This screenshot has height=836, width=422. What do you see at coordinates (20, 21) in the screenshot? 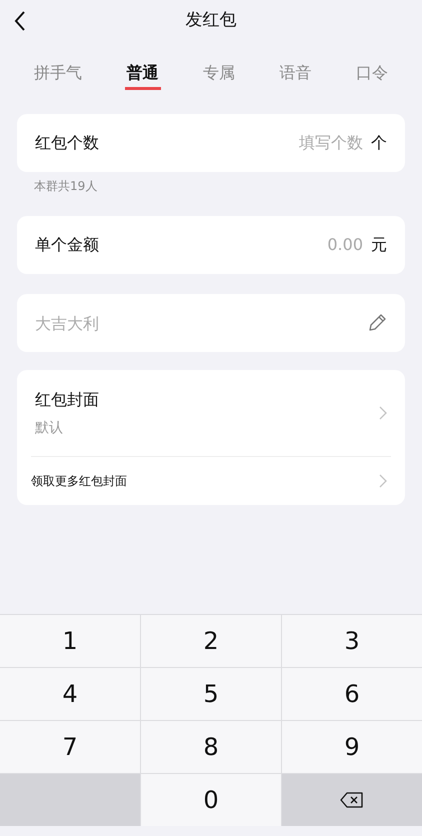
I see `back-icon` at bounding box center [20, 21].